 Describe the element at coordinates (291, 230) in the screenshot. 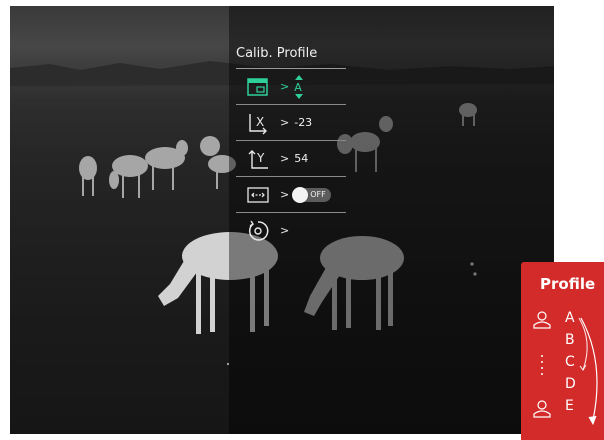

I see `menu-row-reset: >` at that location.